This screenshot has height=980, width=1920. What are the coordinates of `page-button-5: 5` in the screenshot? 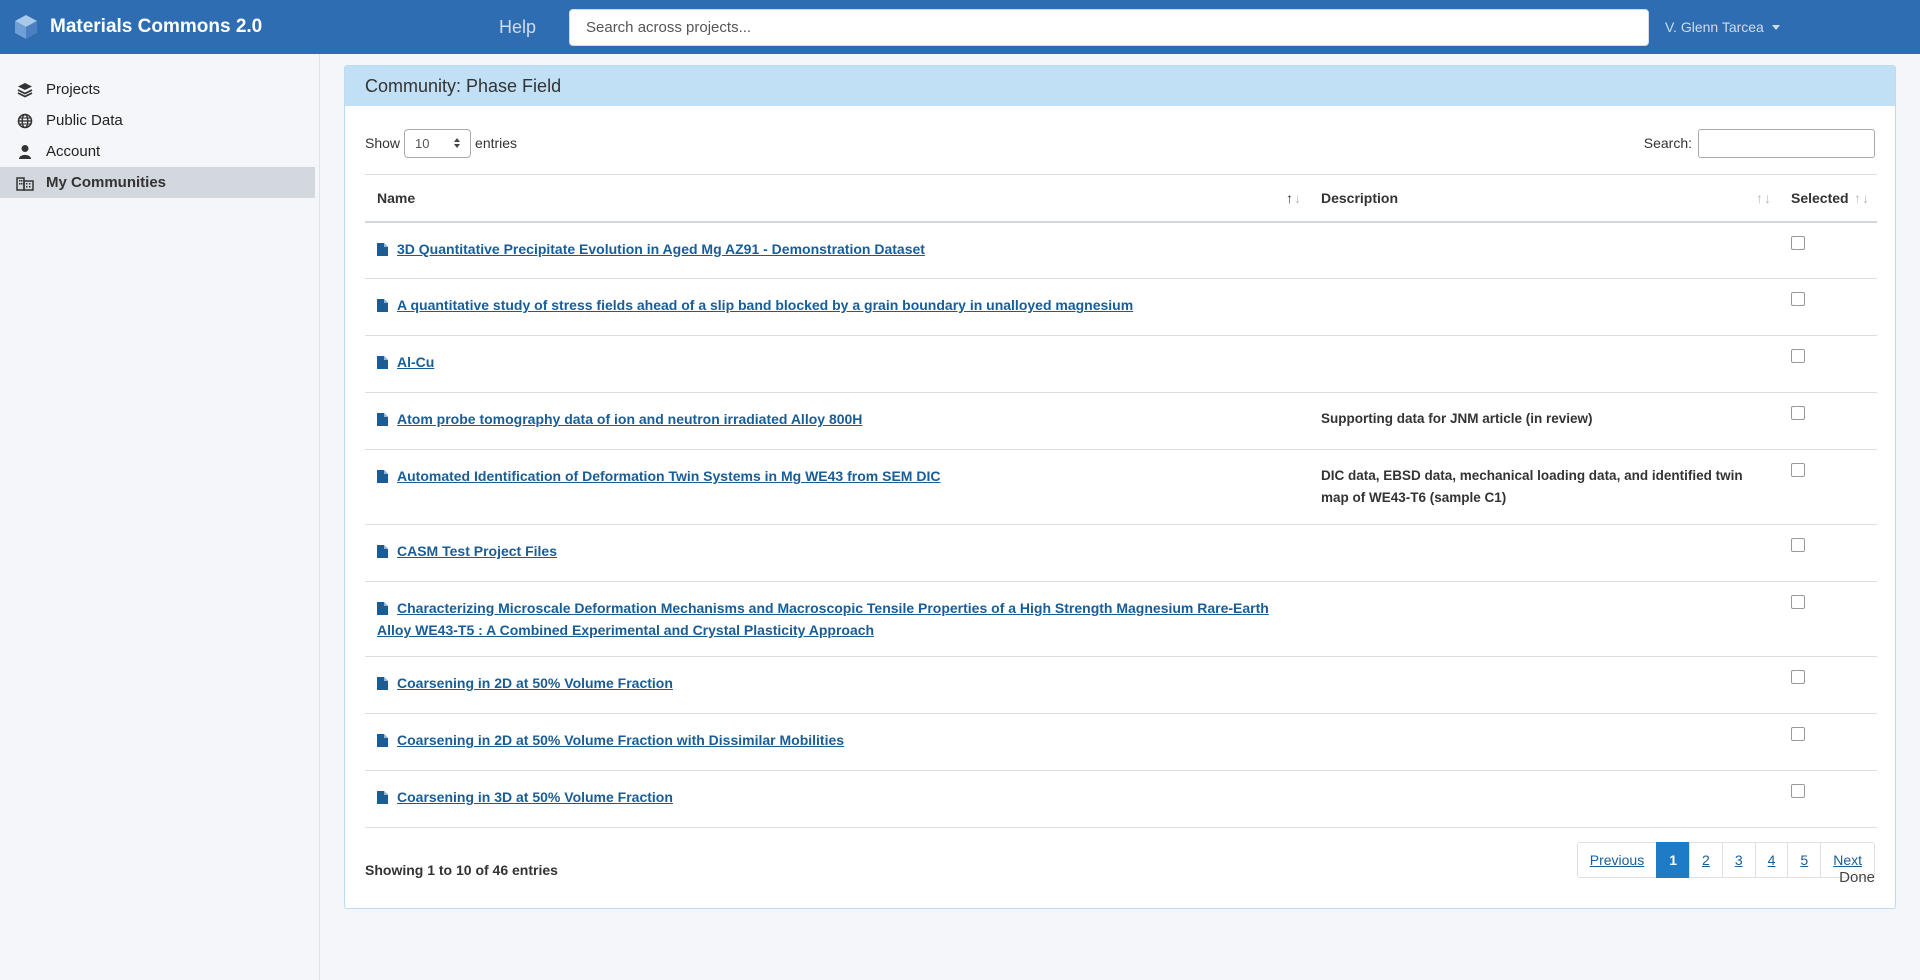 It's located at (1804, 860).